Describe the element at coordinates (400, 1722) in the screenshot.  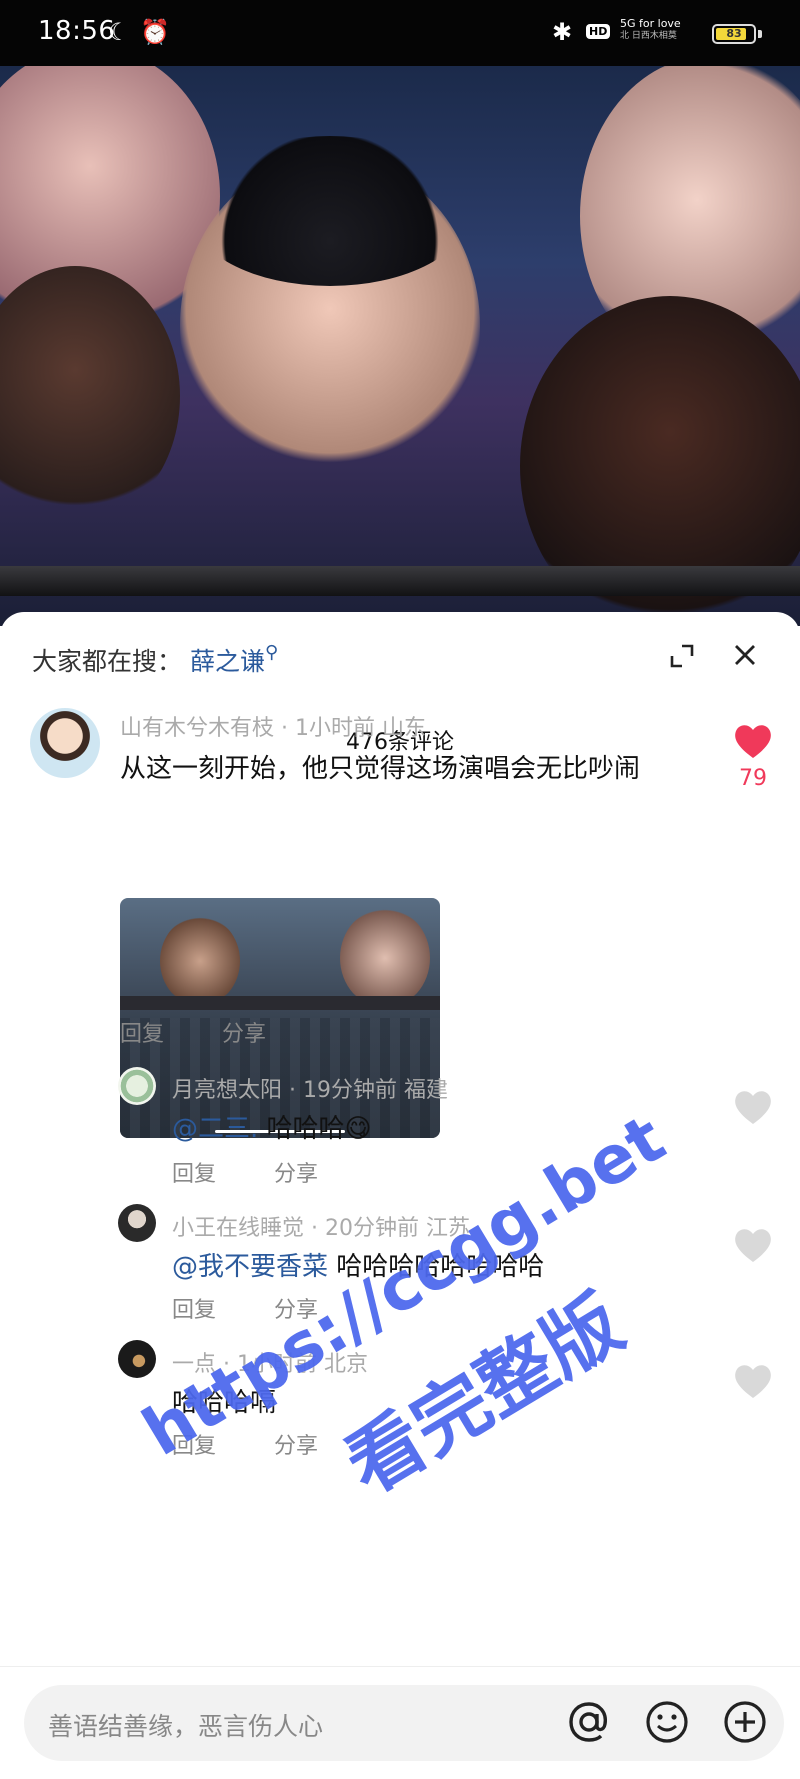
I see `comment-input-bar: 善语结善缘，恶言伤人心` at that location.